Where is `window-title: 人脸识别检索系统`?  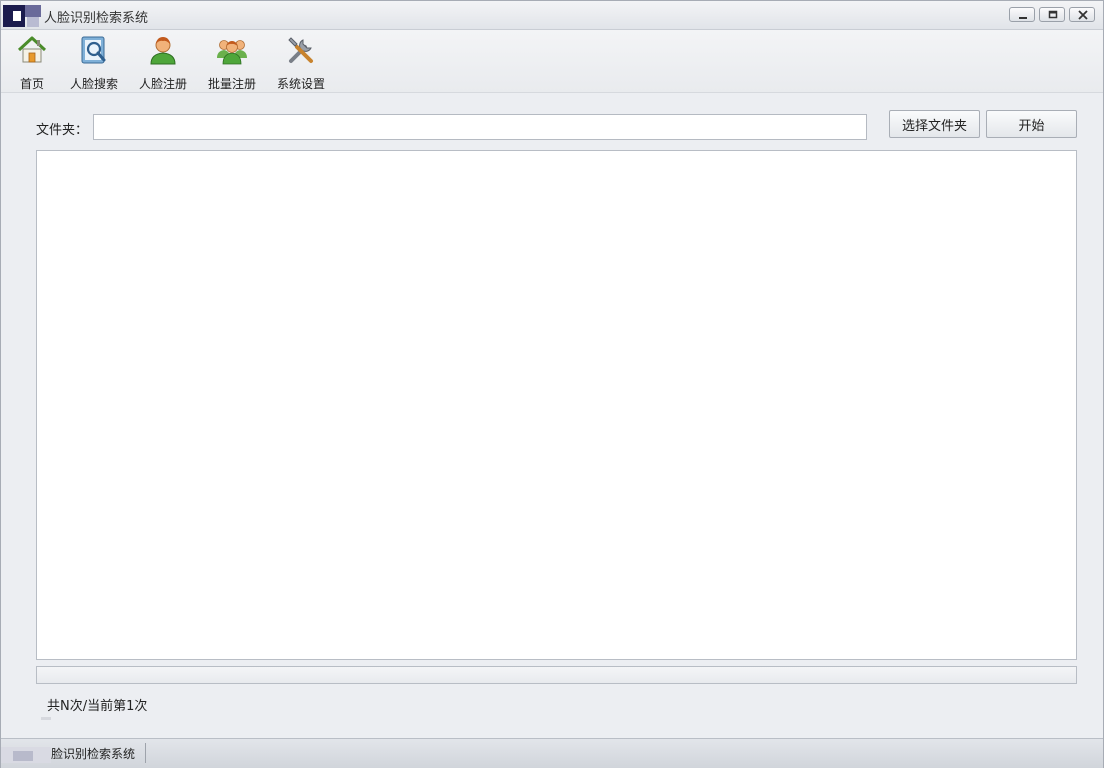
window-title: 人脸识别检索系统 is located at coordinates (96, 18).